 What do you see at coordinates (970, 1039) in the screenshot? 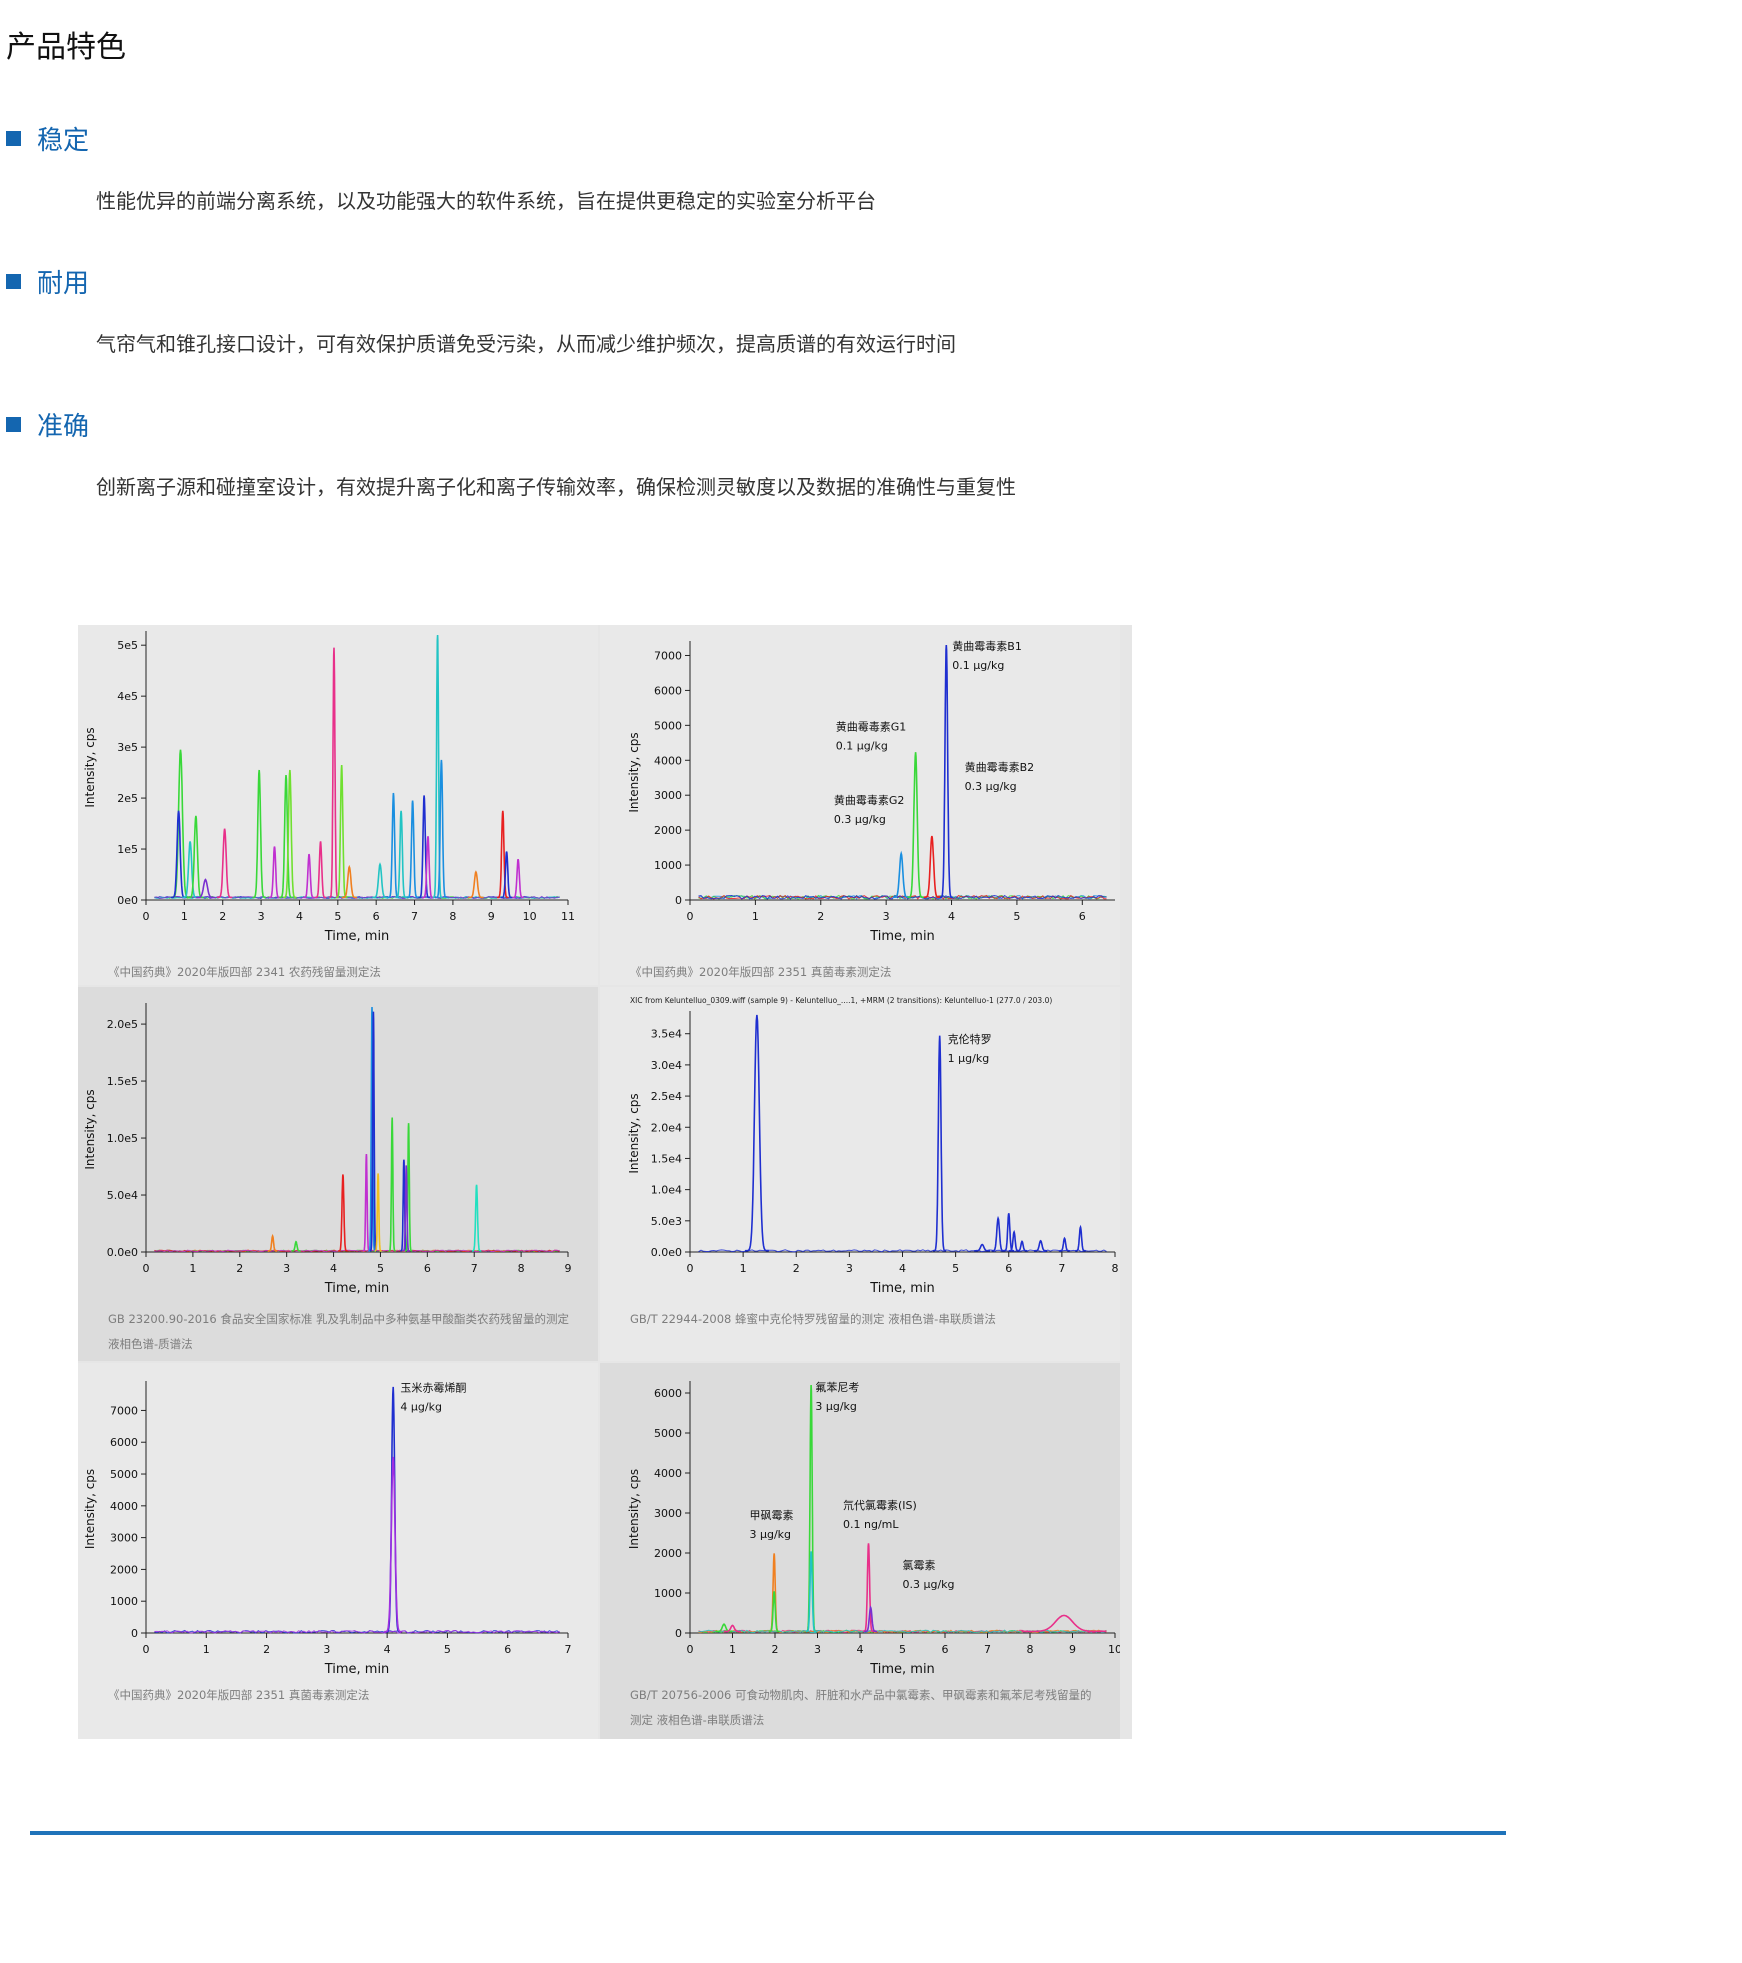
I see `peak-annotation-name: 克伦特罗` at bounding box center [970, 1039].